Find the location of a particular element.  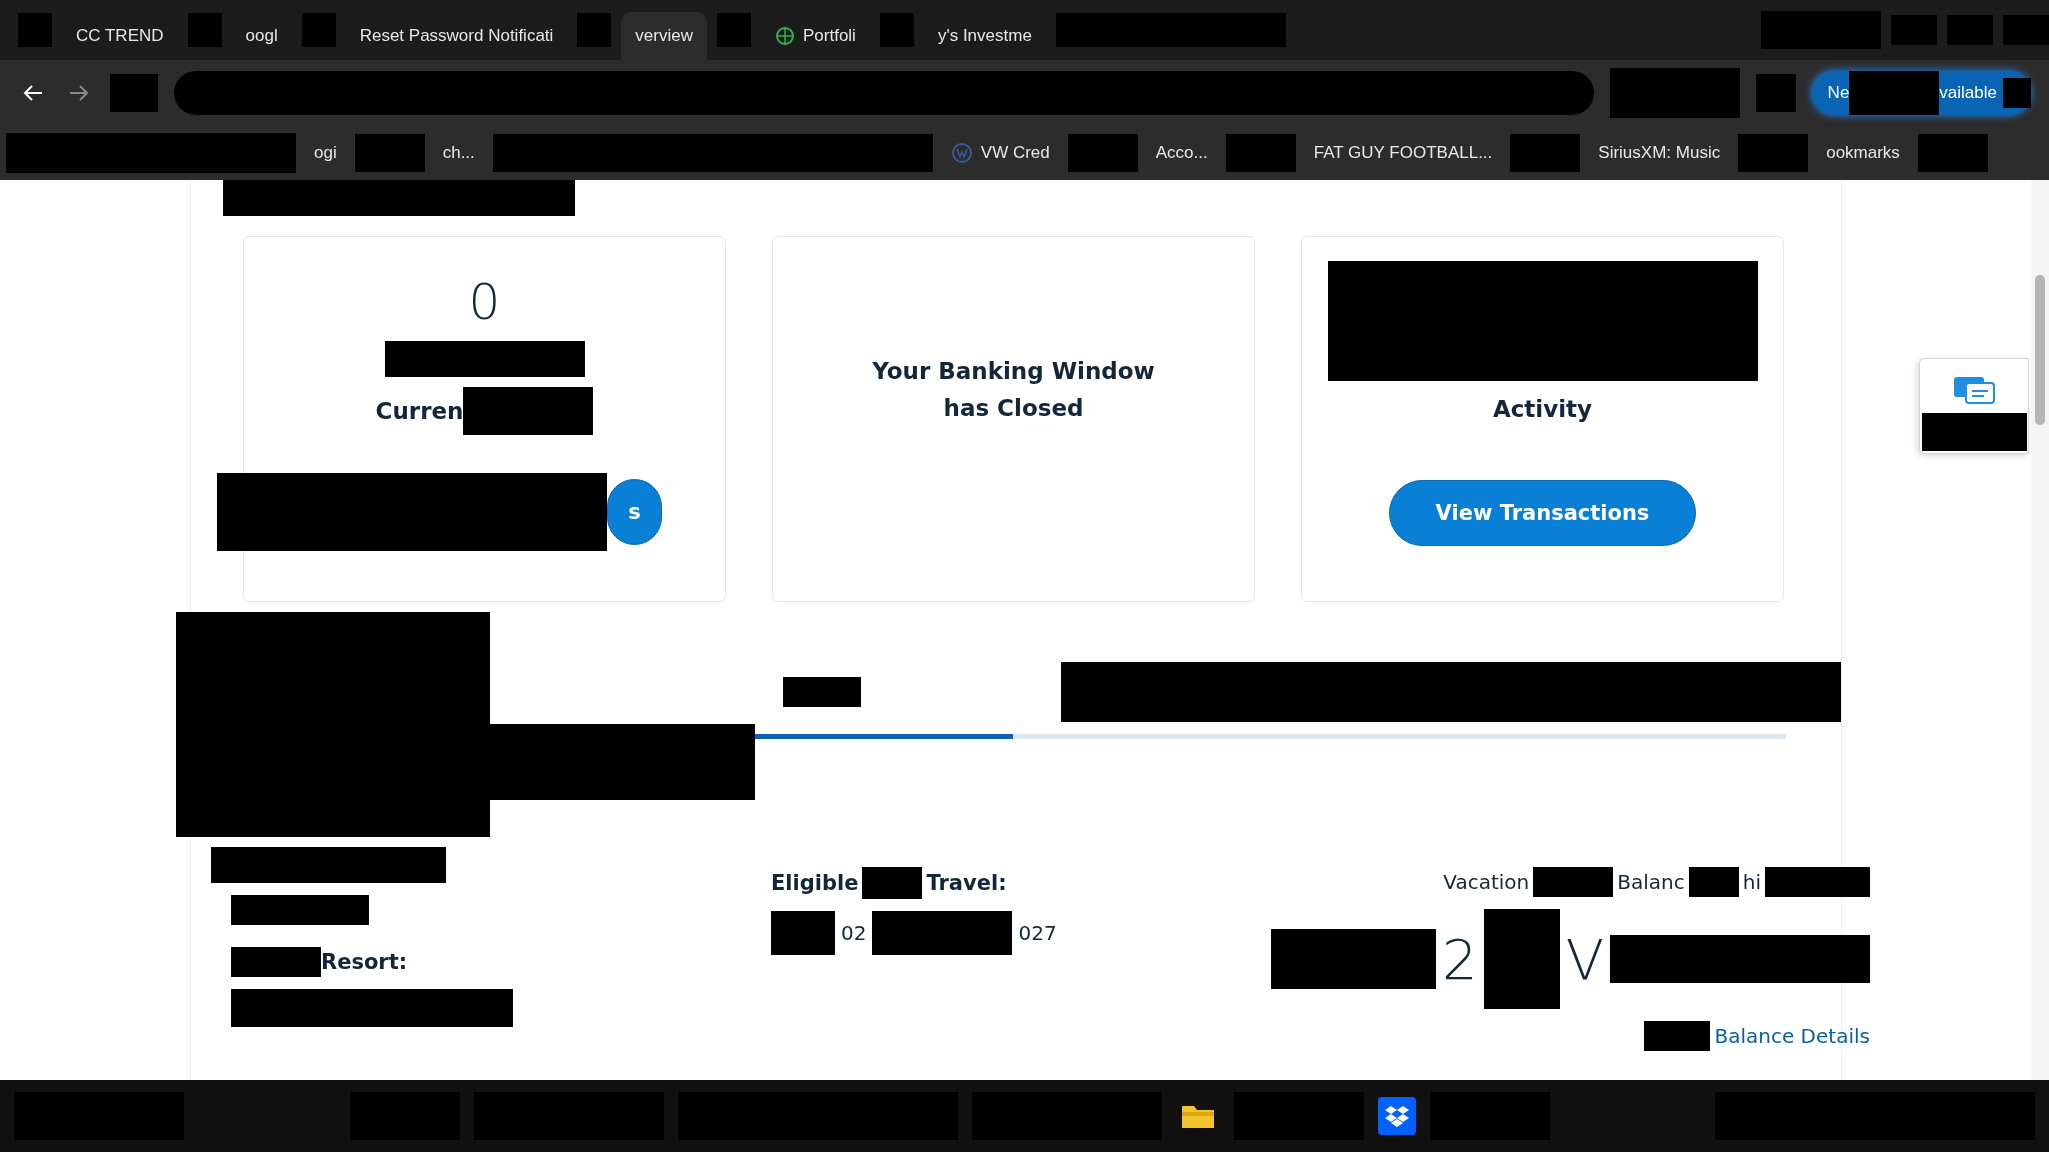

browser-tab: verview is located at coordinates (664, 36).